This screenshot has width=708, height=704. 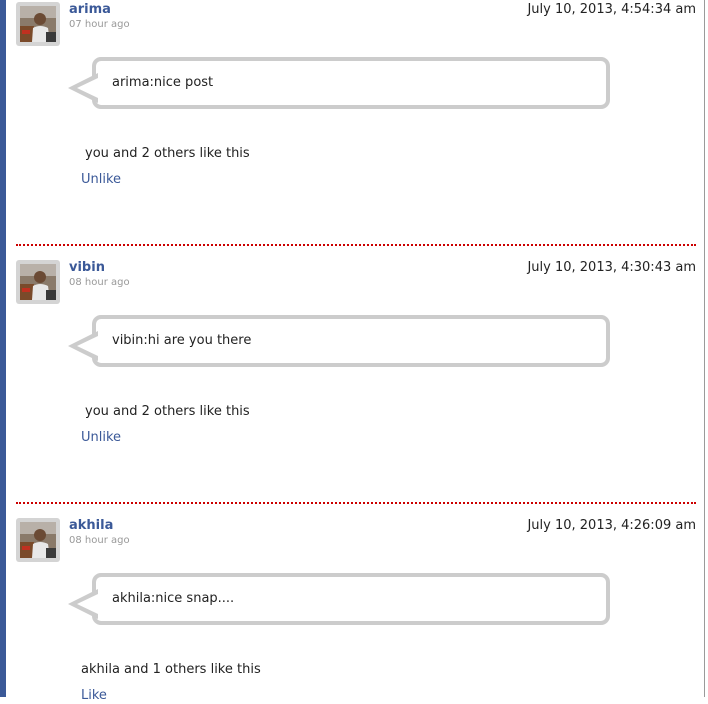 What do you see at coordinates (339, 341) in the screenshot?
I see `message-bubble: vibin:hi are you there` at bounding box center [339, 341].